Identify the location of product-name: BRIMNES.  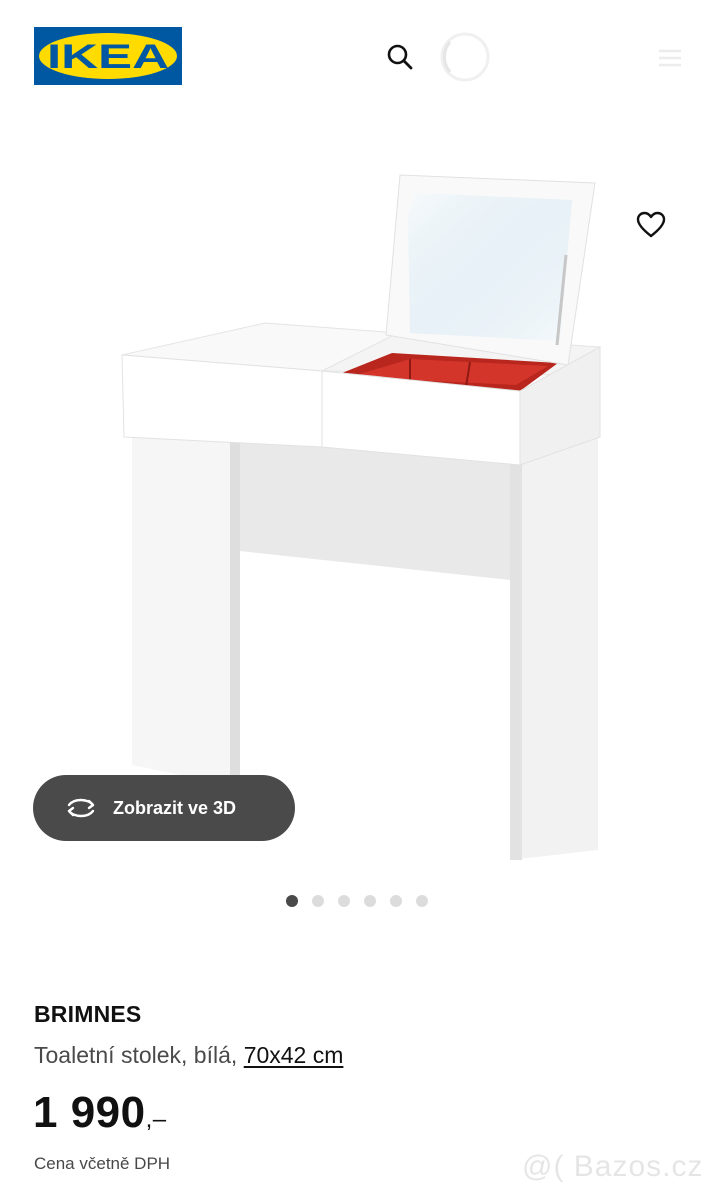
(88, 1014).